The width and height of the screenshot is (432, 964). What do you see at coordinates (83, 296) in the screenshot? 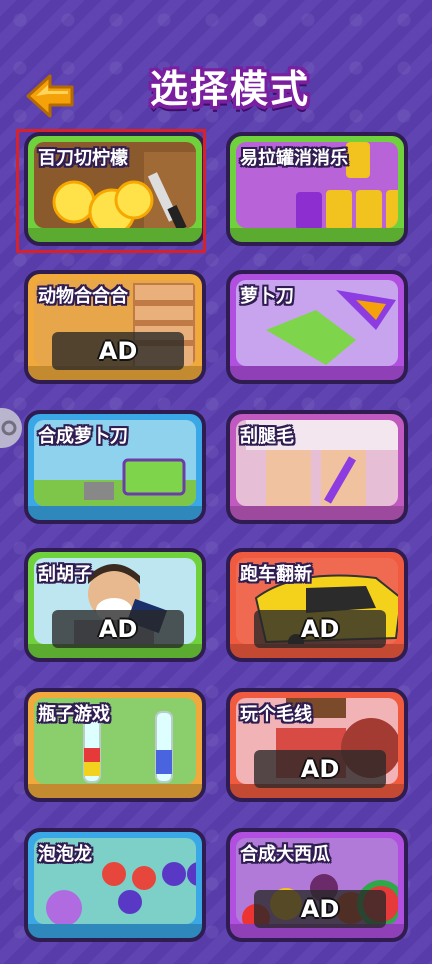
I see `mode-label: 动物合合合` at bounding box center [83, 296].